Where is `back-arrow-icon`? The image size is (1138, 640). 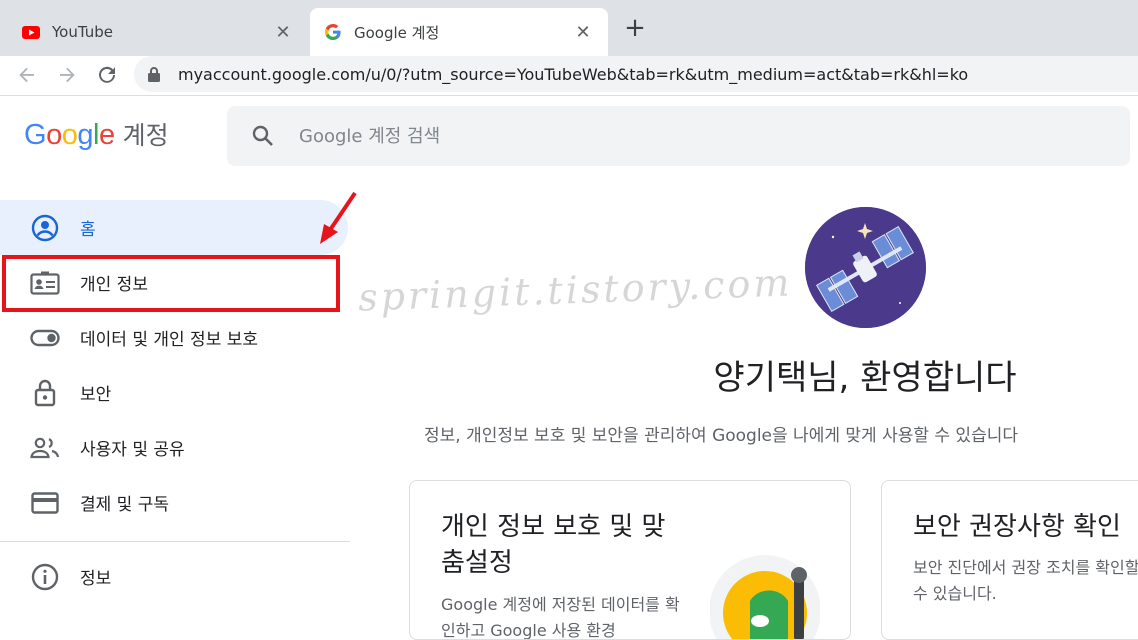
back-arrow-icon is located at coordinates (27, 75).